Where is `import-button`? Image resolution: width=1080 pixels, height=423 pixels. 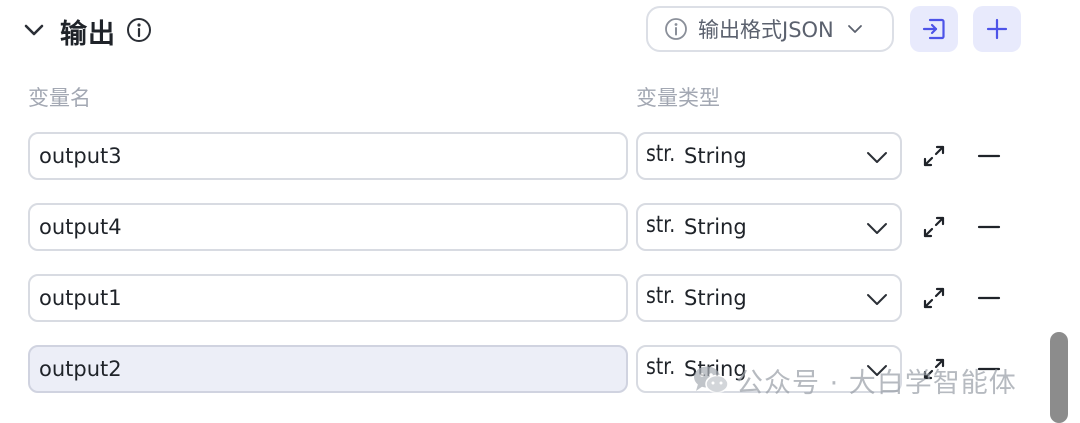 import-button is located at coordinates (934, 29).